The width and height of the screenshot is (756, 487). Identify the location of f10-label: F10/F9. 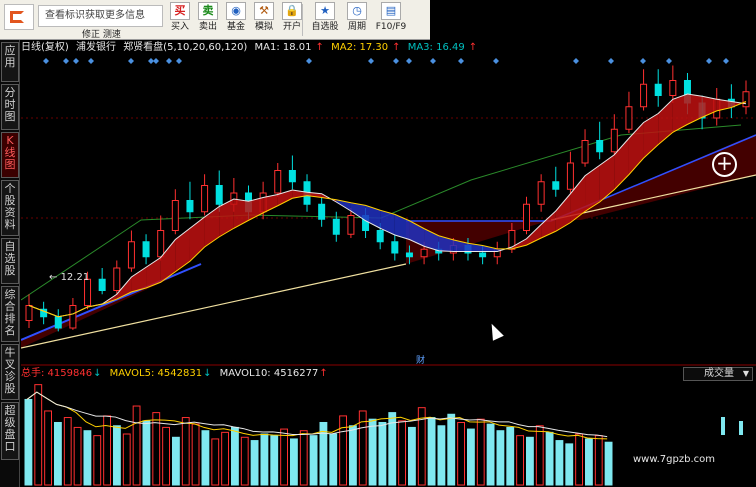
(391, 27).